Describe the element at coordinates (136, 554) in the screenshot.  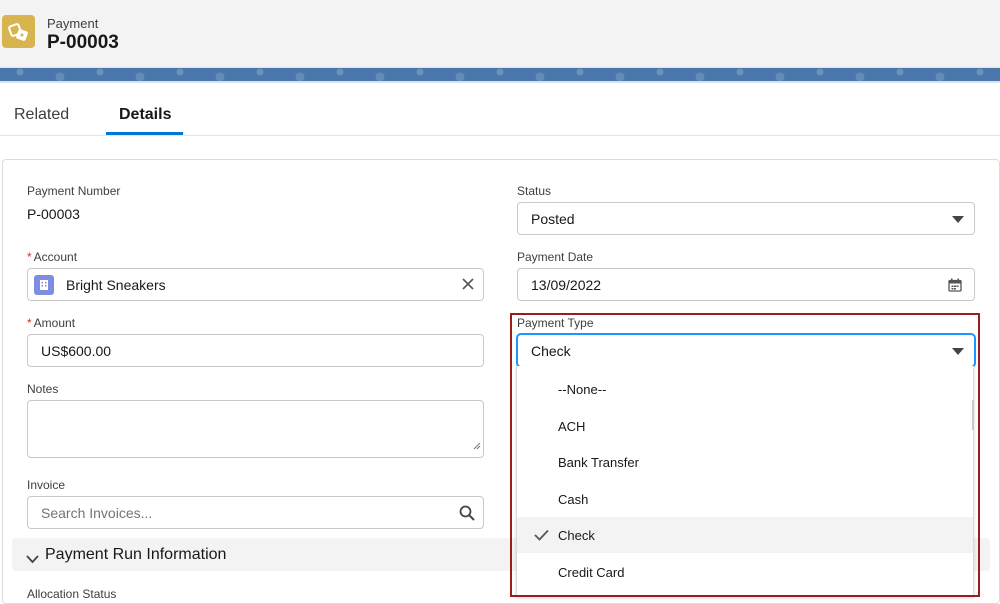
I see `section-title: Payment Run Information` at that location.